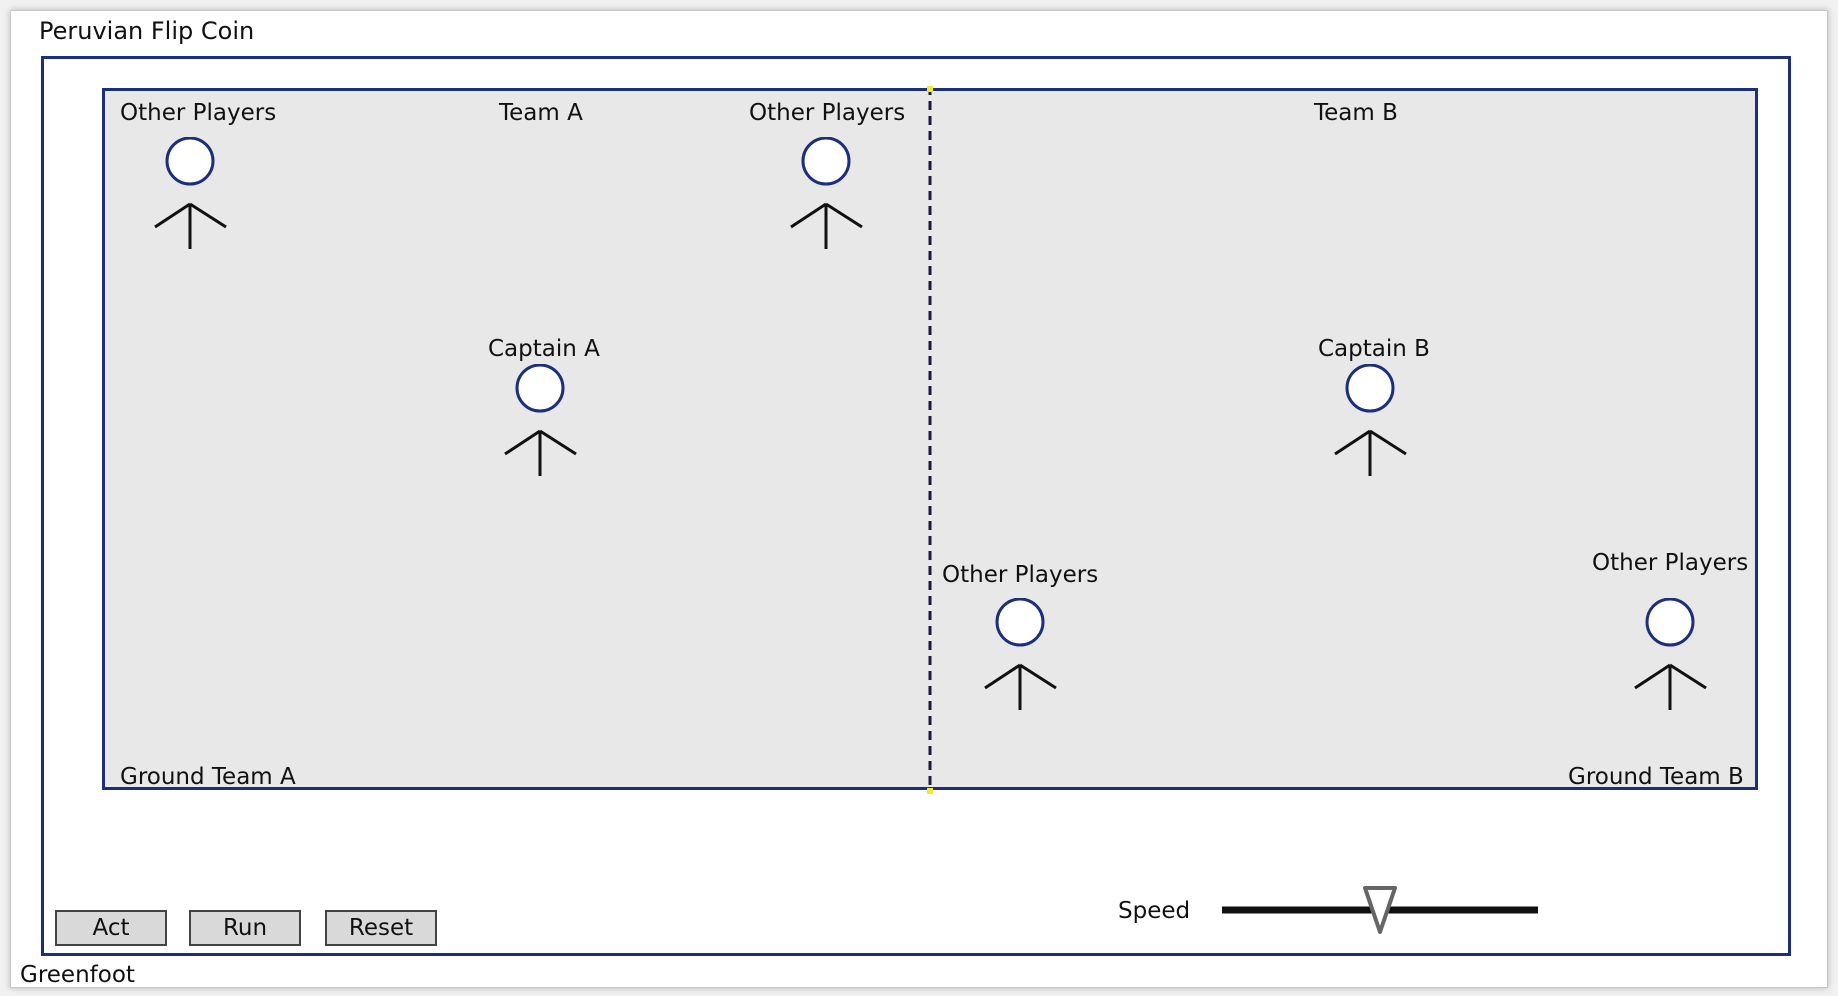 The image size is (1838, 996). What do you see at coordinates (111, 928) in the screenshot?
I see `act-button: Act` at bounding box center [111, 928].